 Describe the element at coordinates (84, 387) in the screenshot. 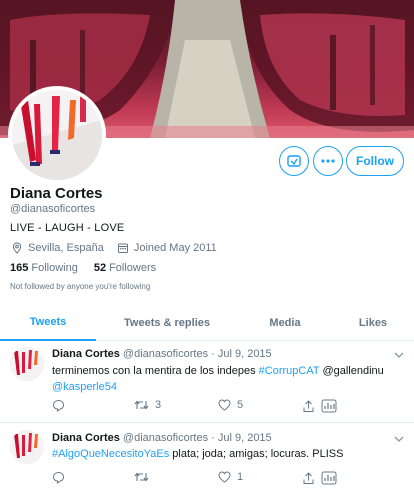

I see `tweet-mention: @kasperle54` at that location.